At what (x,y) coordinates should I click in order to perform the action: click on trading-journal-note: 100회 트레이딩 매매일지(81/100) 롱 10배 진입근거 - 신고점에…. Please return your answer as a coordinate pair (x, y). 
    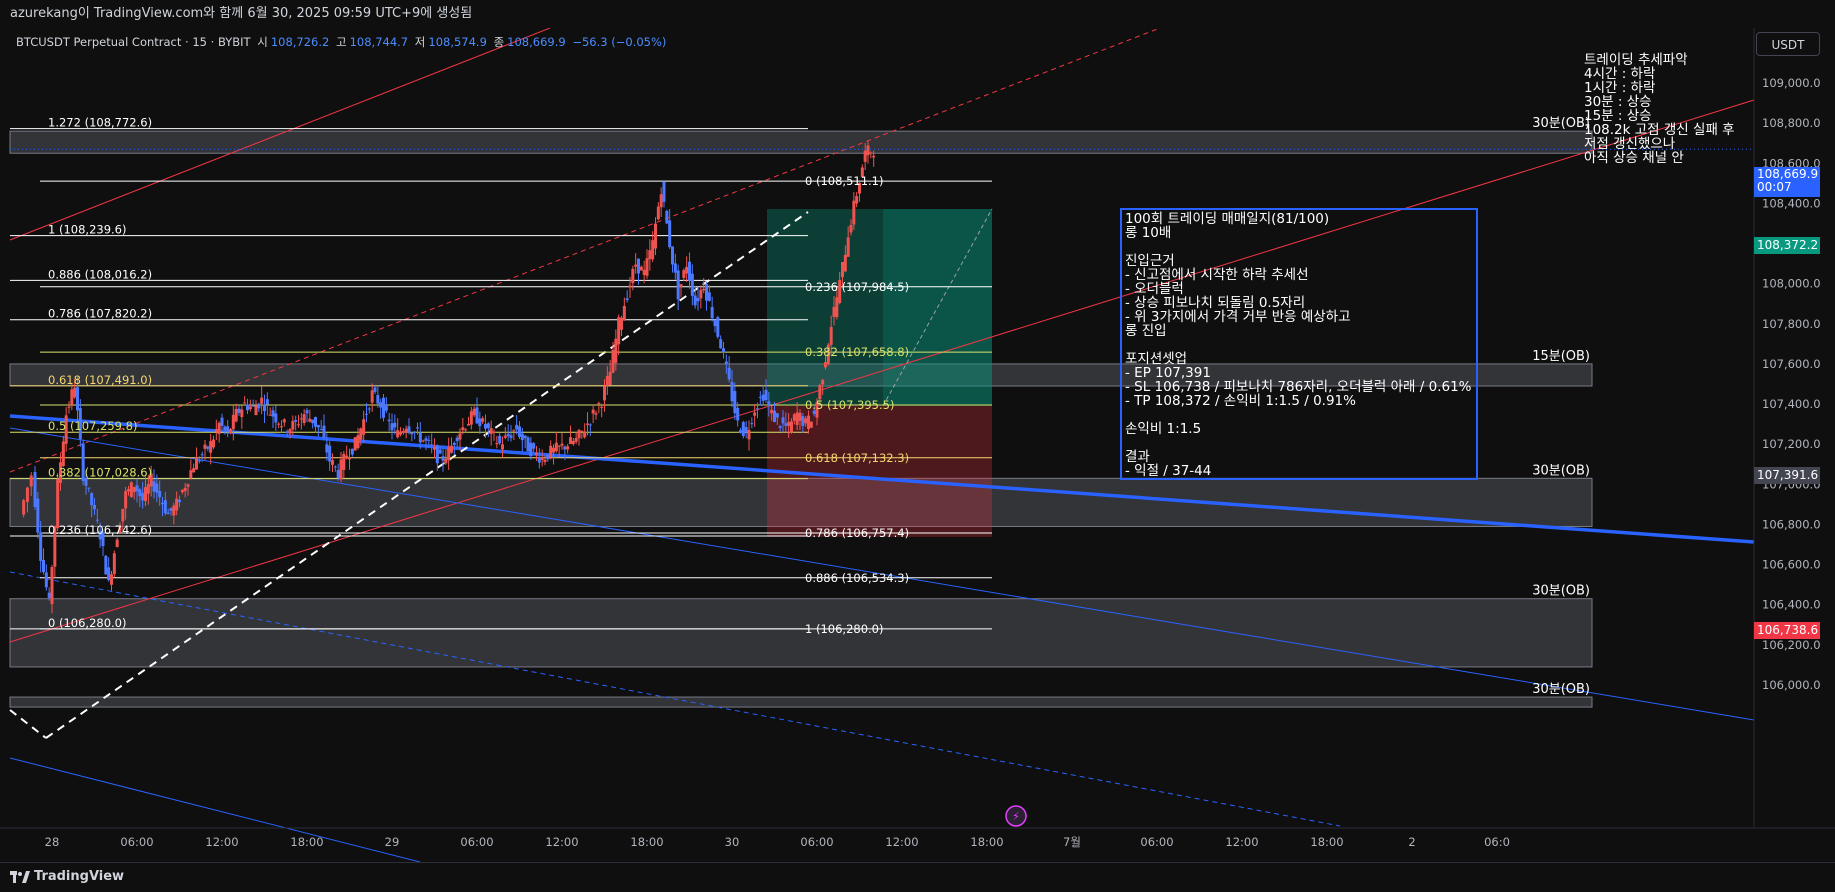
    Looking at the image, I should click on (1299, 344).